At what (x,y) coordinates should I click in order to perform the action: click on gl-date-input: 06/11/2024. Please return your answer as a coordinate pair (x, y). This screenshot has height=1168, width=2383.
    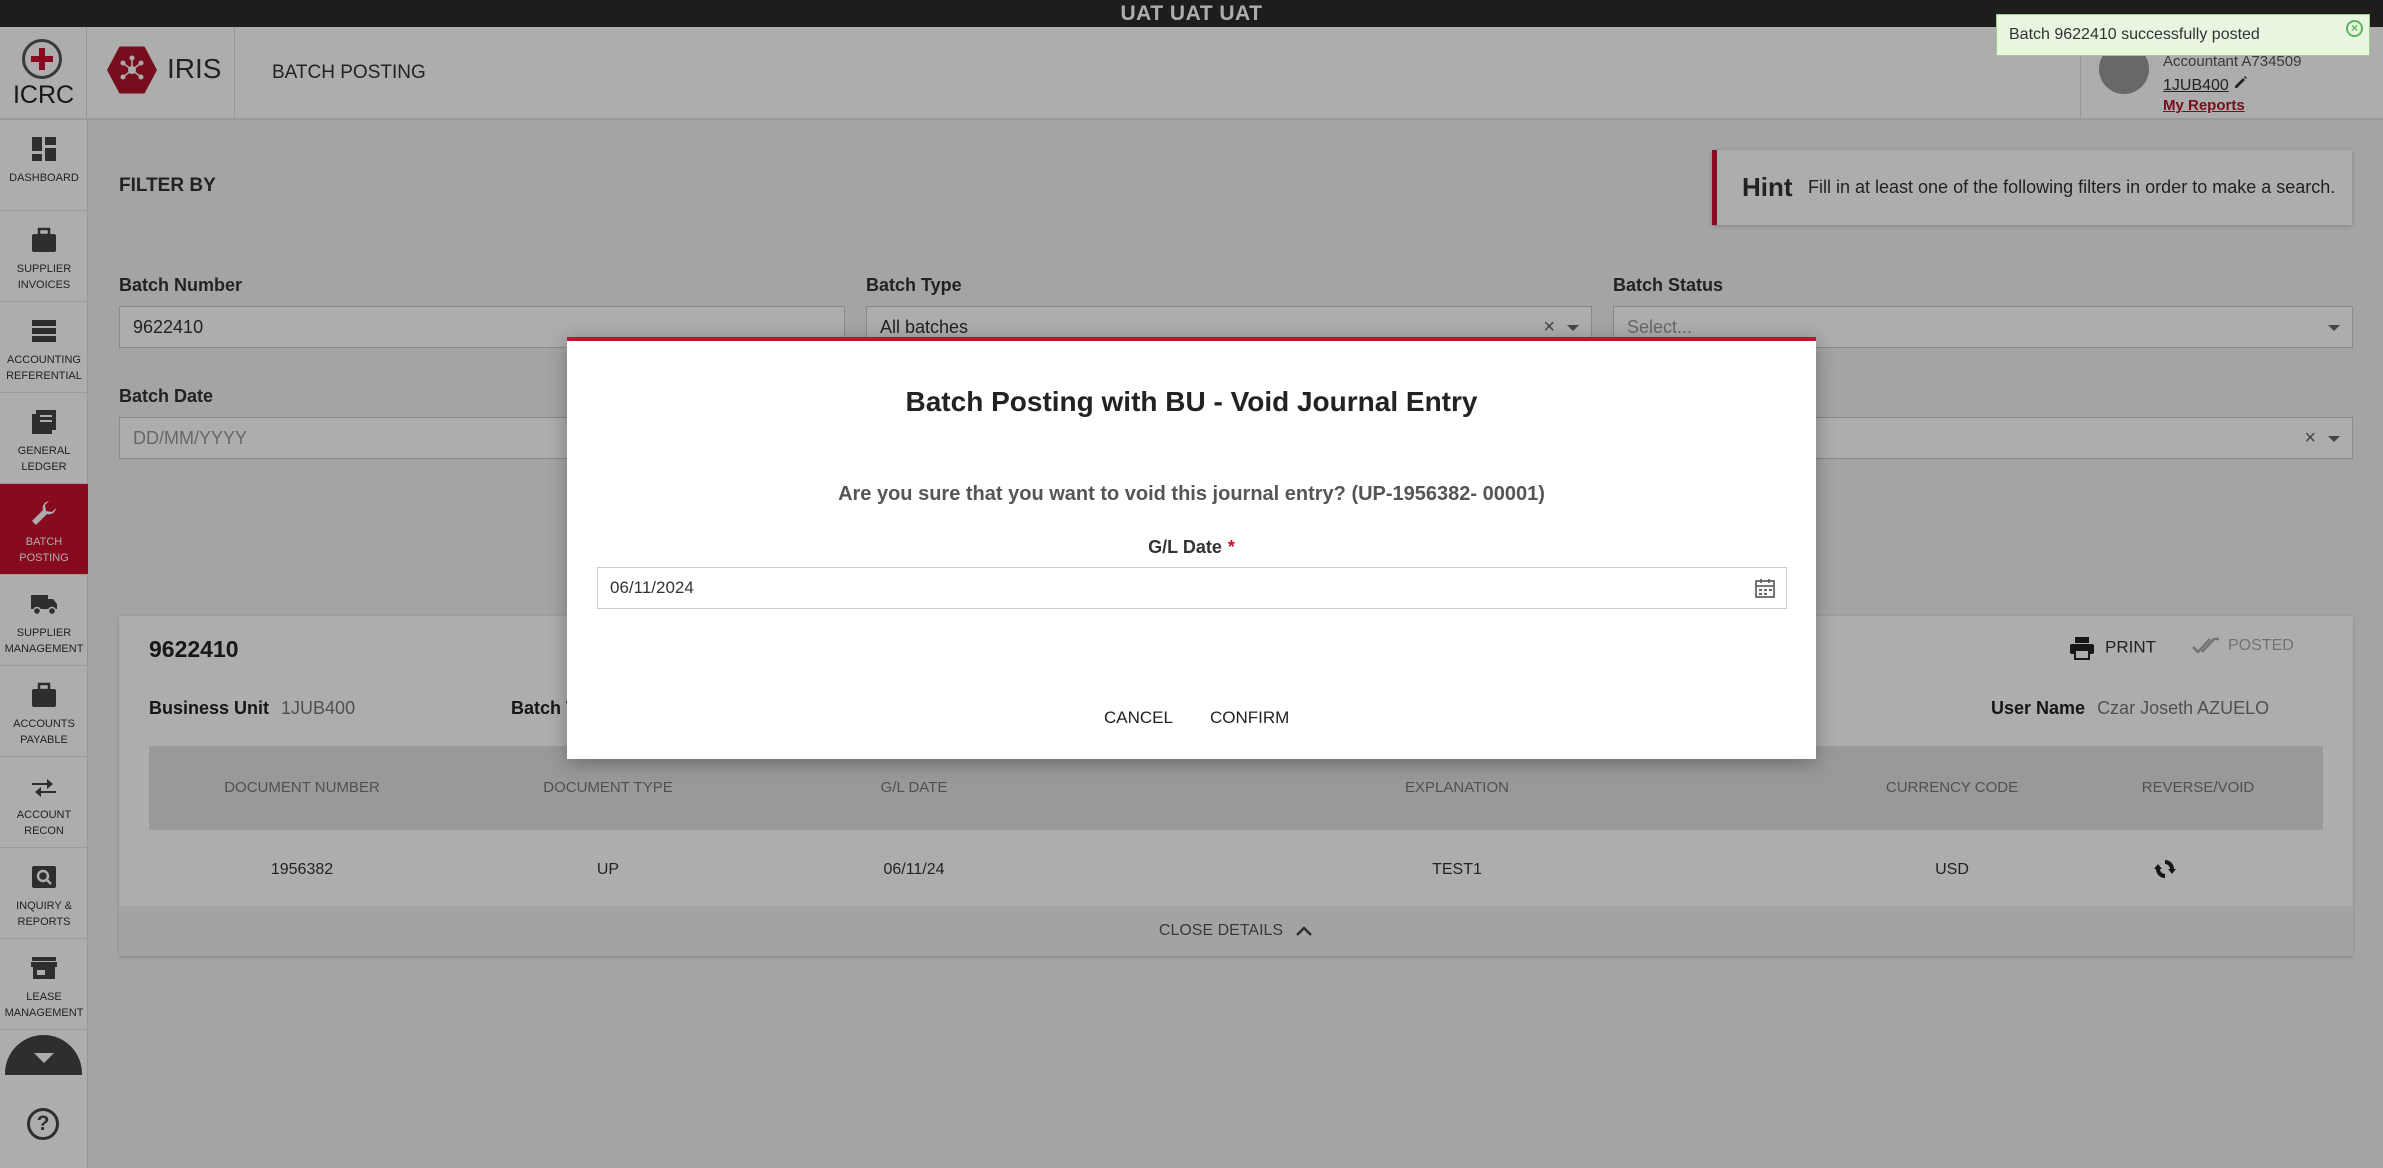
    Looking at the image, I should click on (1192, 588).